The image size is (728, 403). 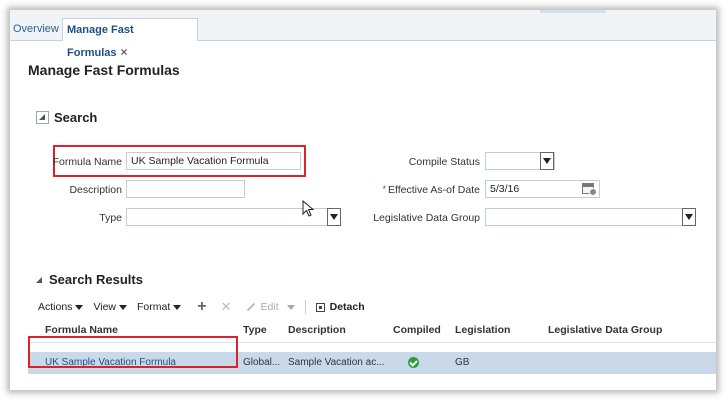 I want to click on description-input, so click(x=185, y=189).